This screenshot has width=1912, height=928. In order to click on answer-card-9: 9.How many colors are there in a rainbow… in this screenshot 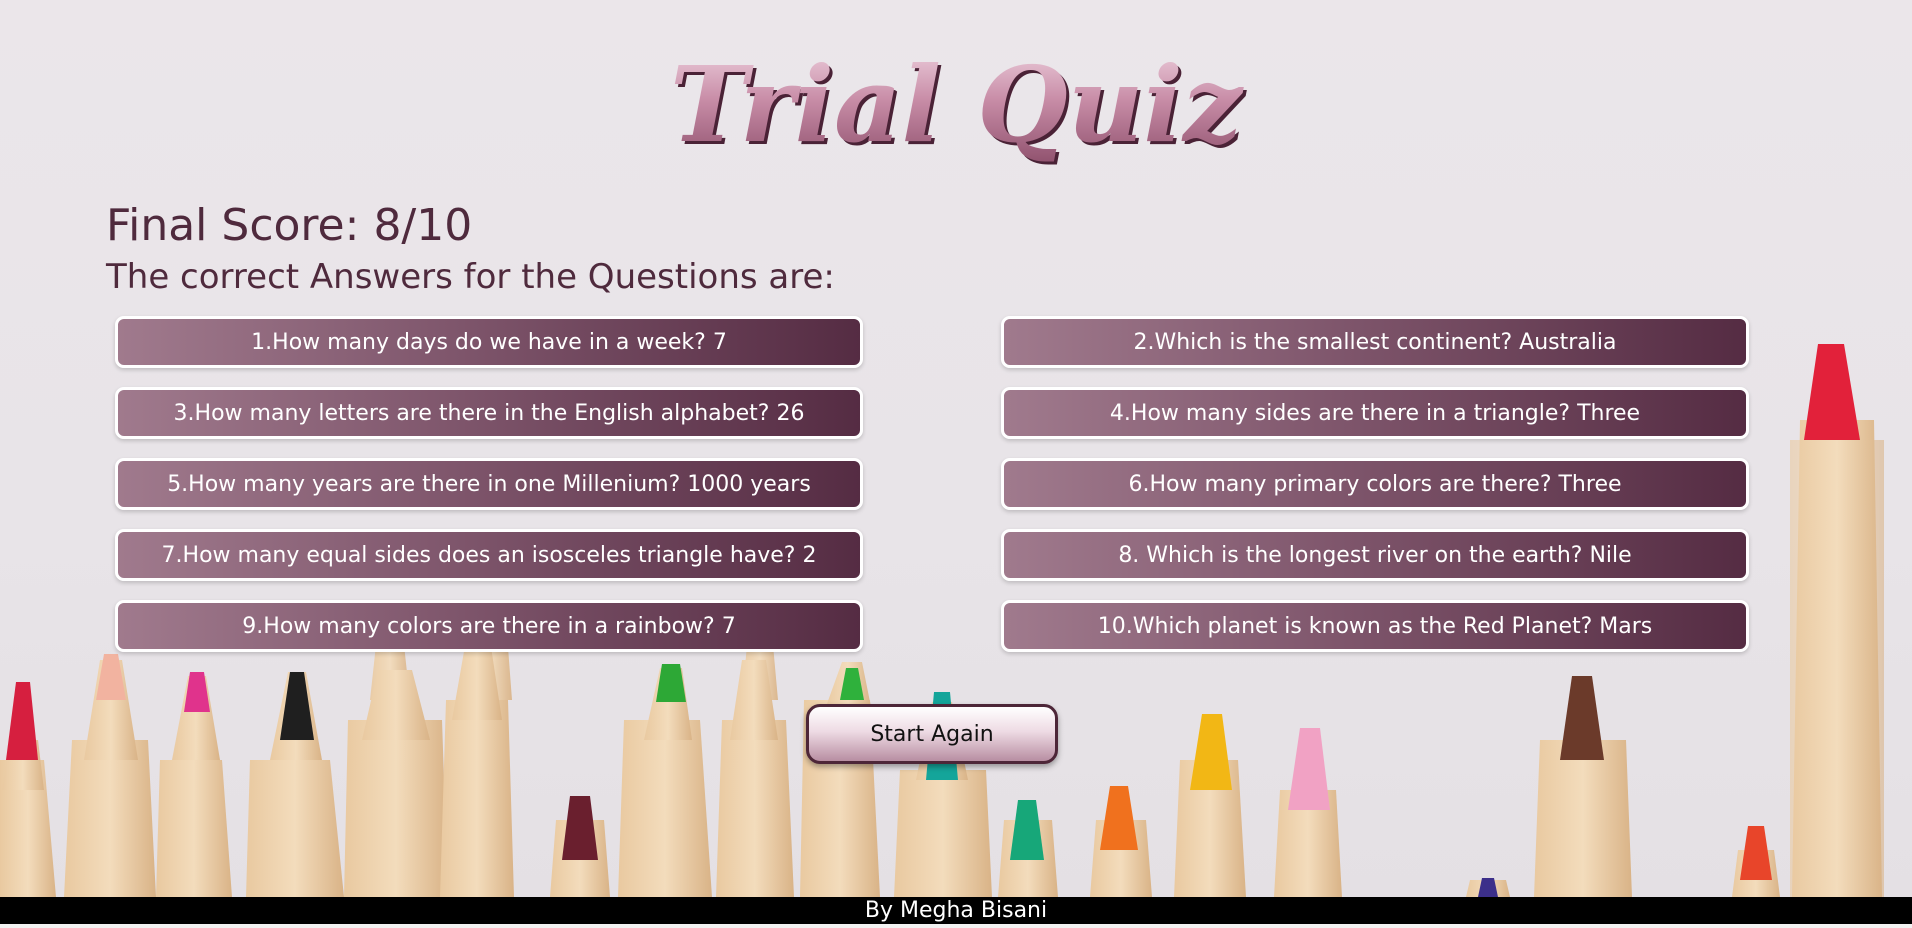, I will do `click(489, 626)`.